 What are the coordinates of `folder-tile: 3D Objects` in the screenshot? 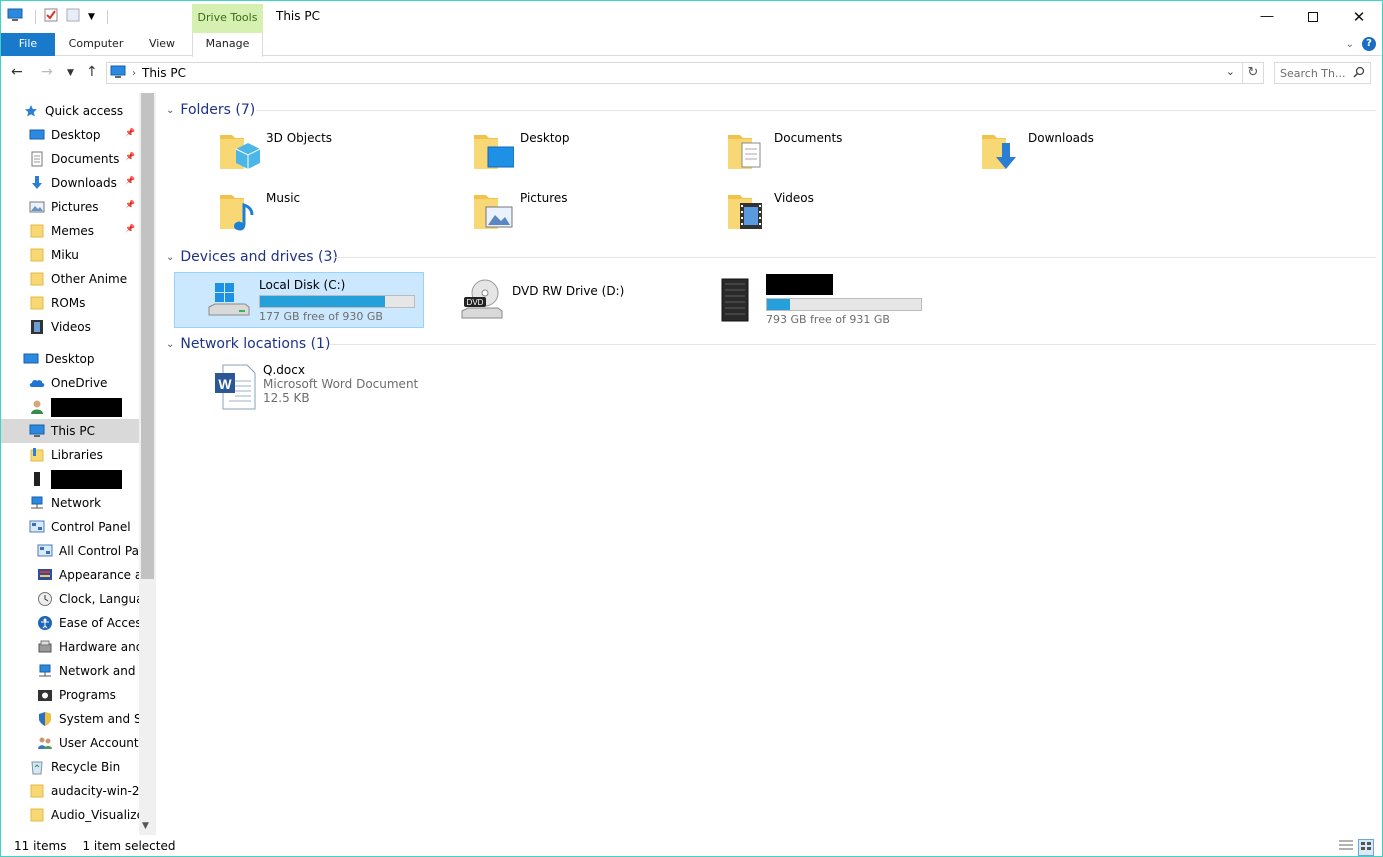 It's located at (274, 151).